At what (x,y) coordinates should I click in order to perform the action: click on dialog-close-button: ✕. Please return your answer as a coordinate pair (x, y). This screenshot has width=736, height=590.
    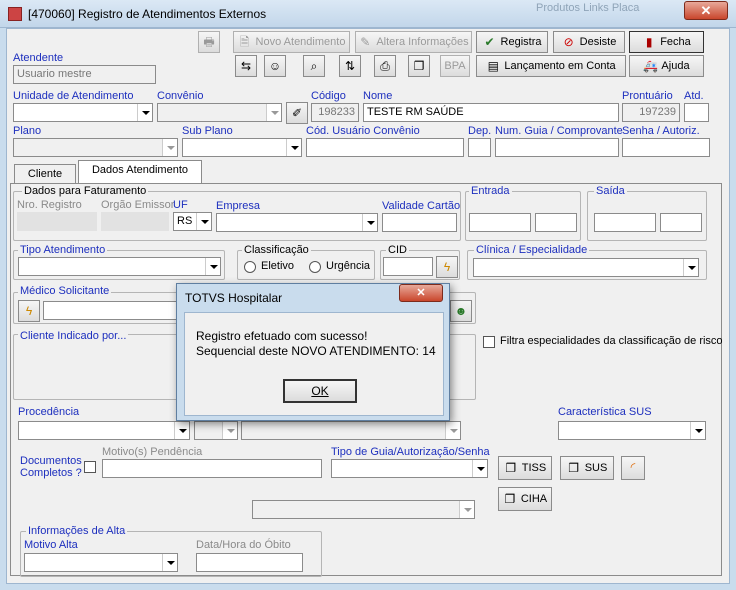
    Looking at the image, I should click on (421, 293).